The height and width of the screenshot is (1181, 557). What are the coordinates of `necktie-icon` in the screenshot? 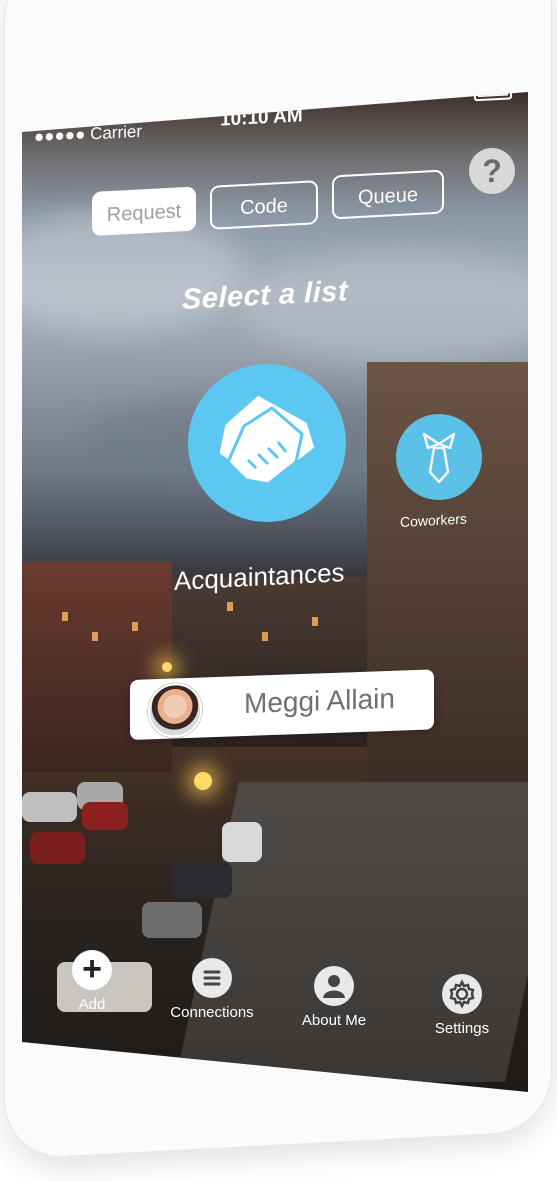 It's located at (439, 458).